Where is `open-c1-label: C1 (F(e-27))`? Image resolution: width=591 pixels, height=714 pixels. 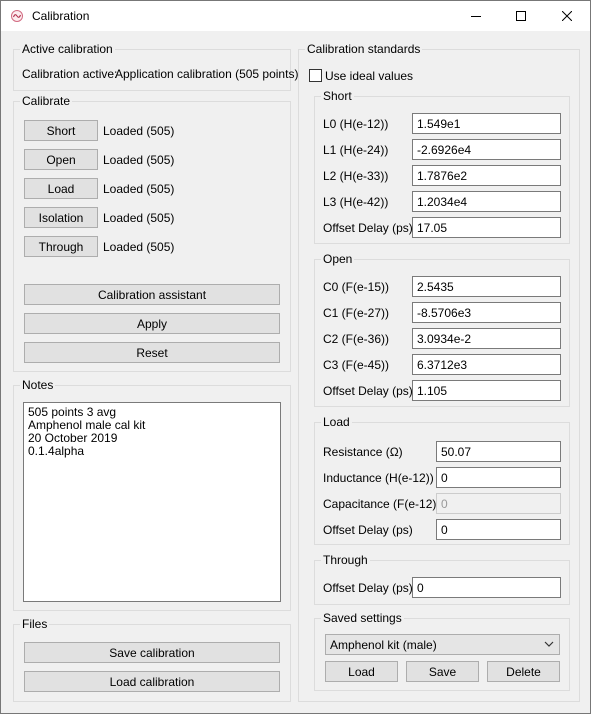 open-c1-label: C1 (F(e-27)) is located at coordinates (356, 313).